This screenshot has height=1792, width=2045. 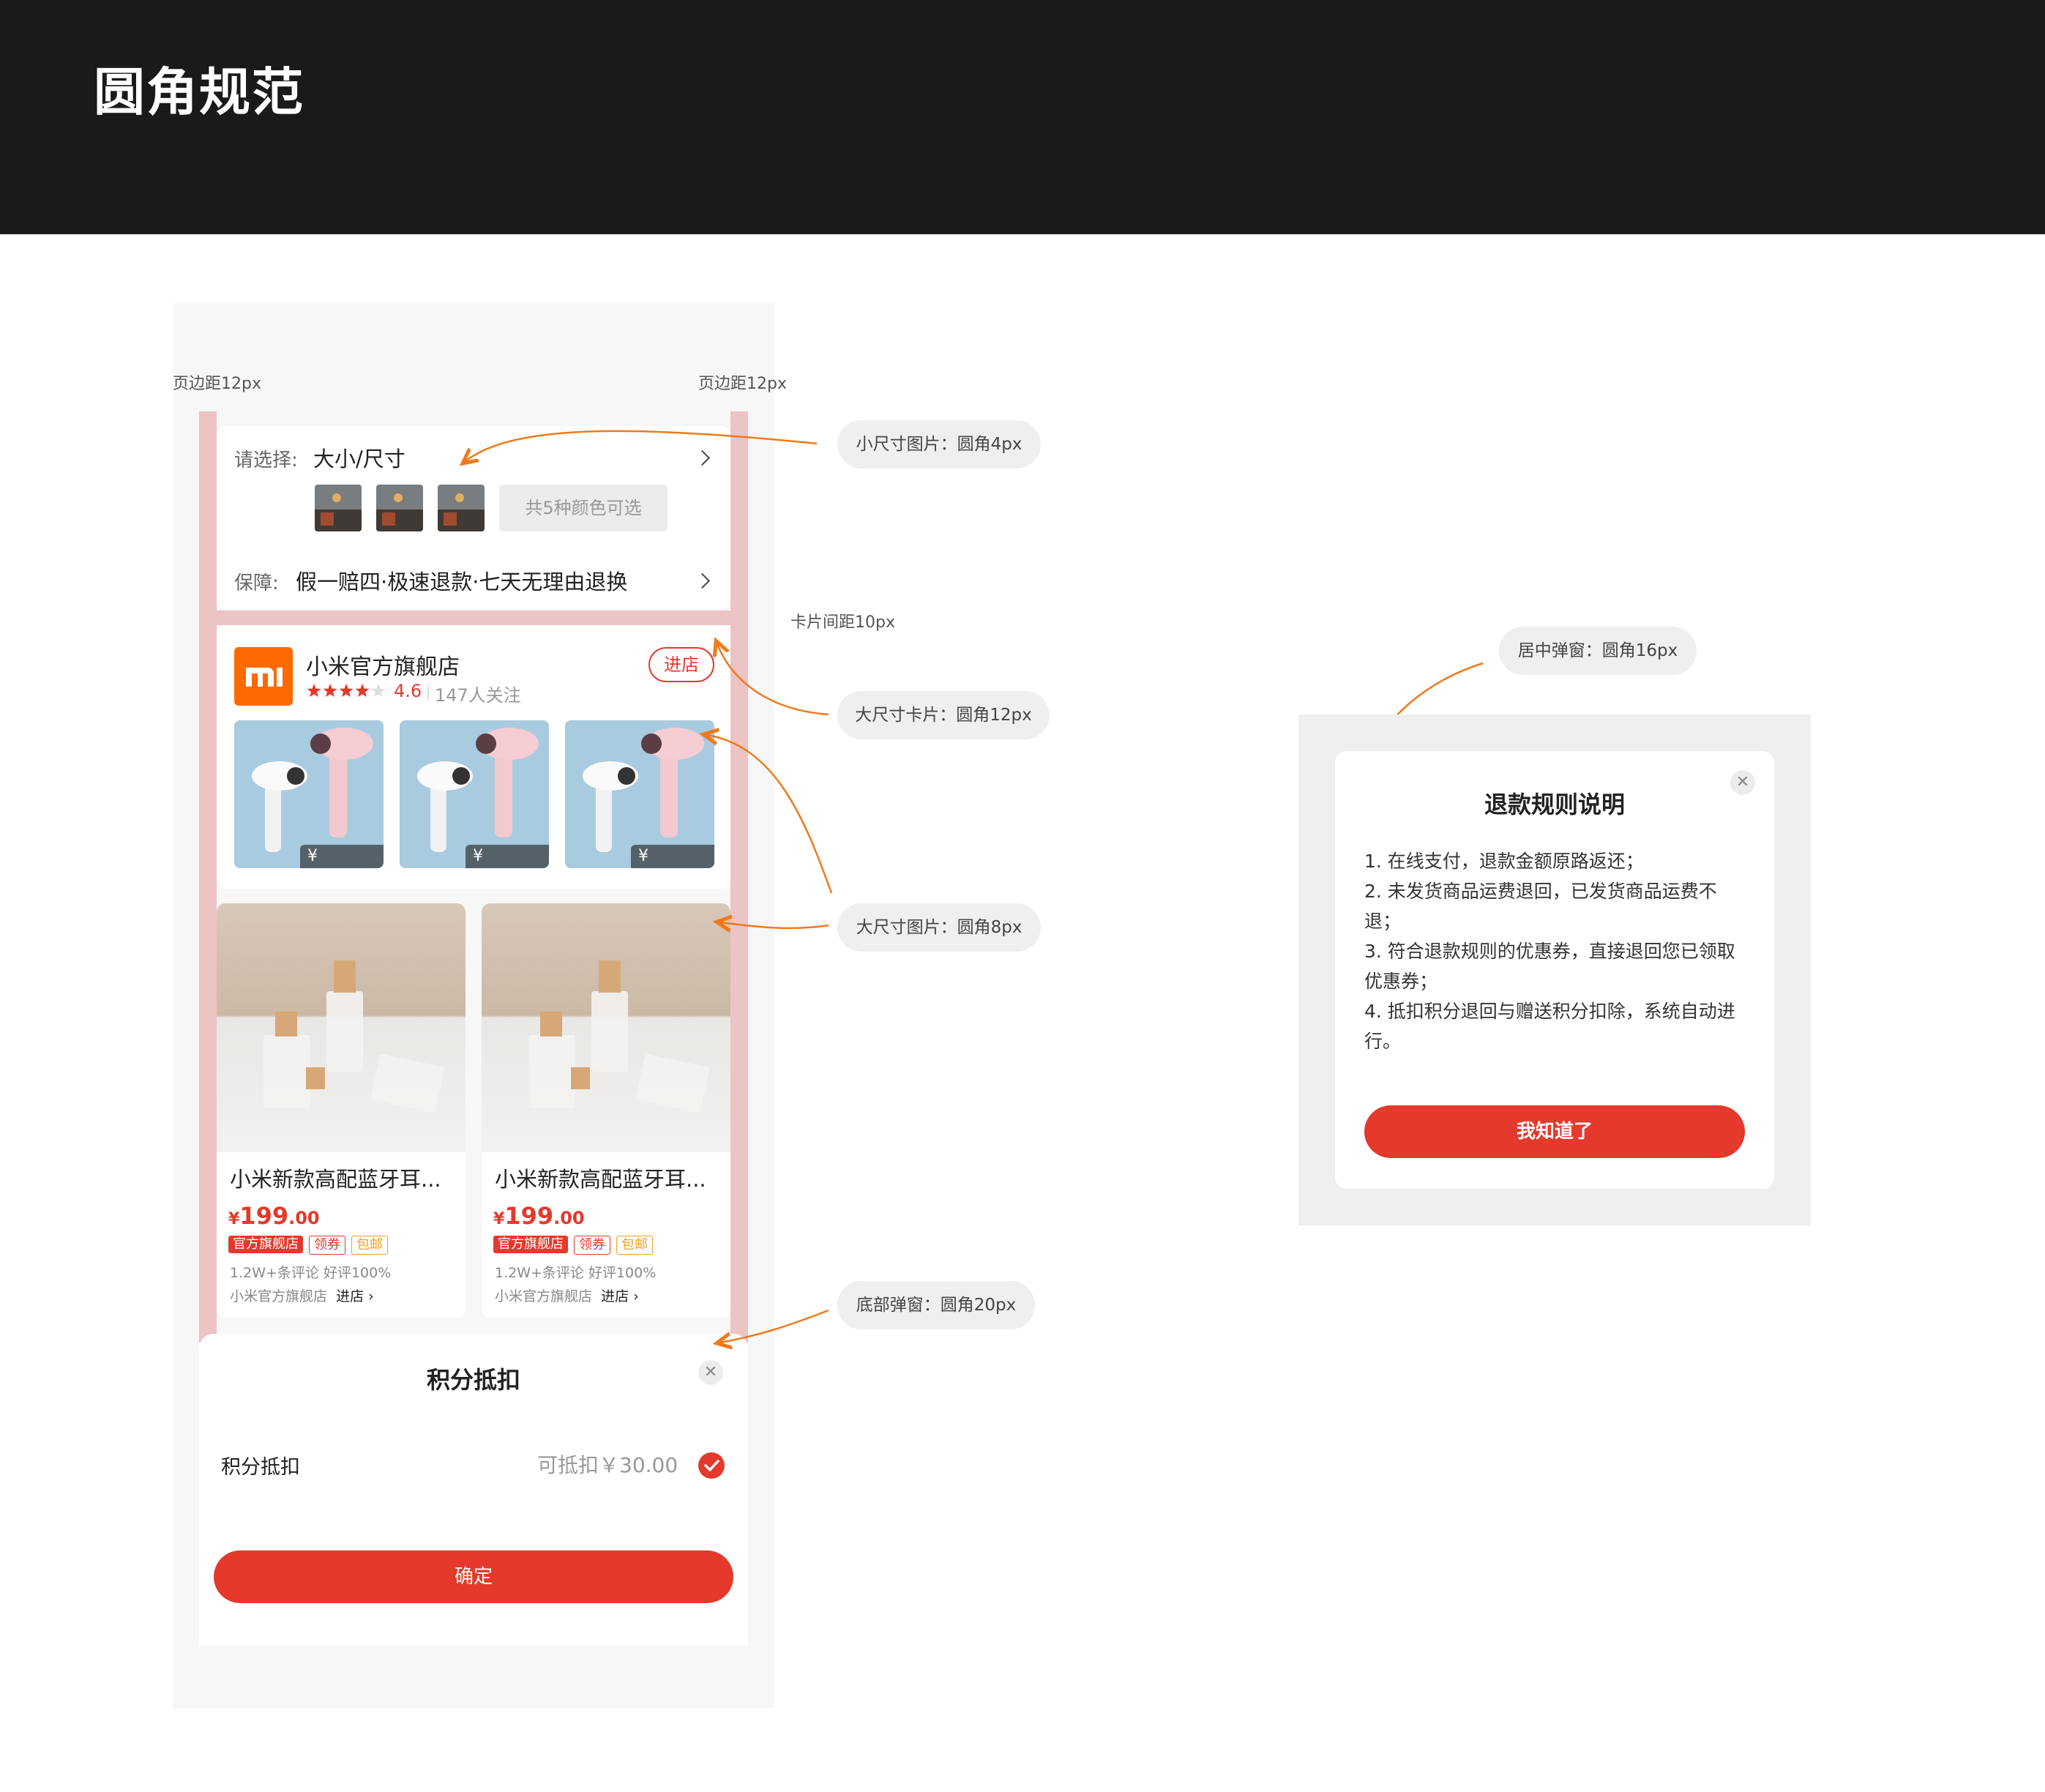 I want to click on modal-title: 退款规则说明, so click(x=1554, y=803).